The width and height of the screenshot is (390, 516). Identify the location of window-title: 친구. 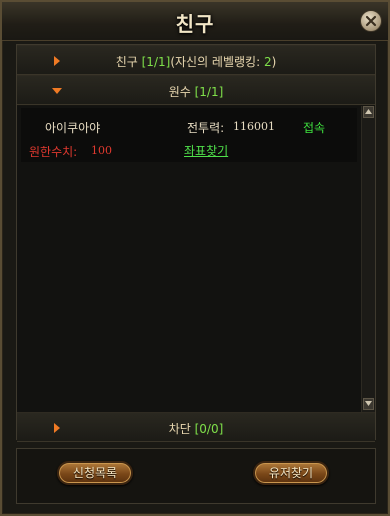
(195, 24).